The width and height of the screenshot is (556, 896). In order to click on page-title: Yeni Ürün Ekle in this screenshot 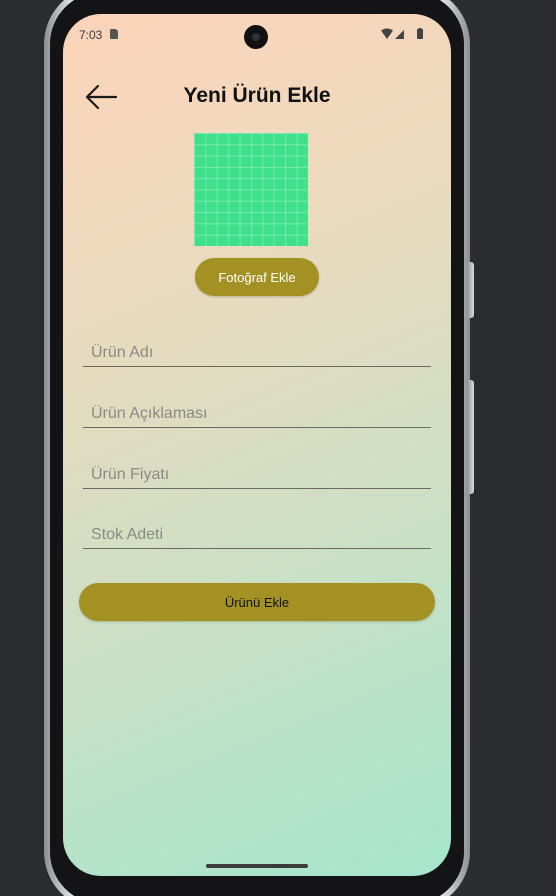, I will do `click(257, 95)`.